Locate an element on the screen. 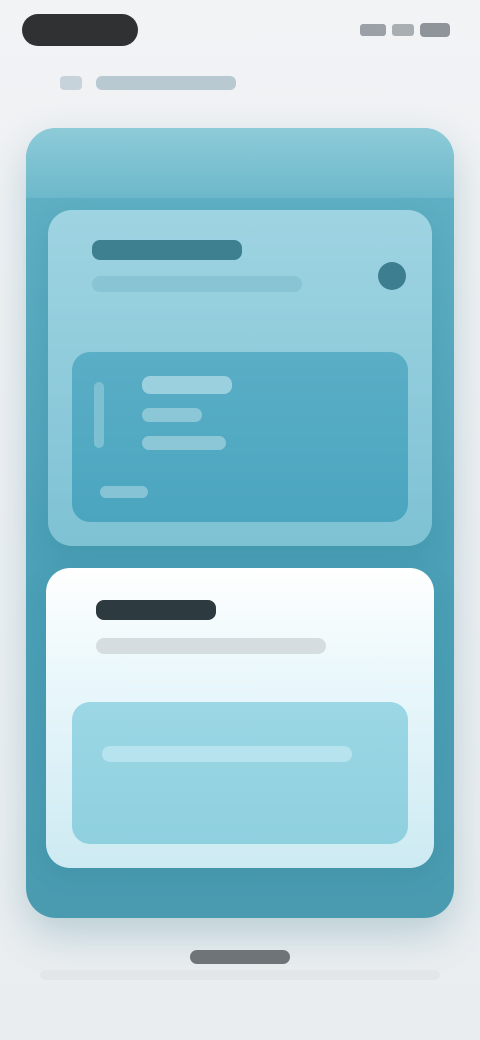 The height and width of the screenshot is (1040, 480). dynamic-island is located at coordinates (80, 30).